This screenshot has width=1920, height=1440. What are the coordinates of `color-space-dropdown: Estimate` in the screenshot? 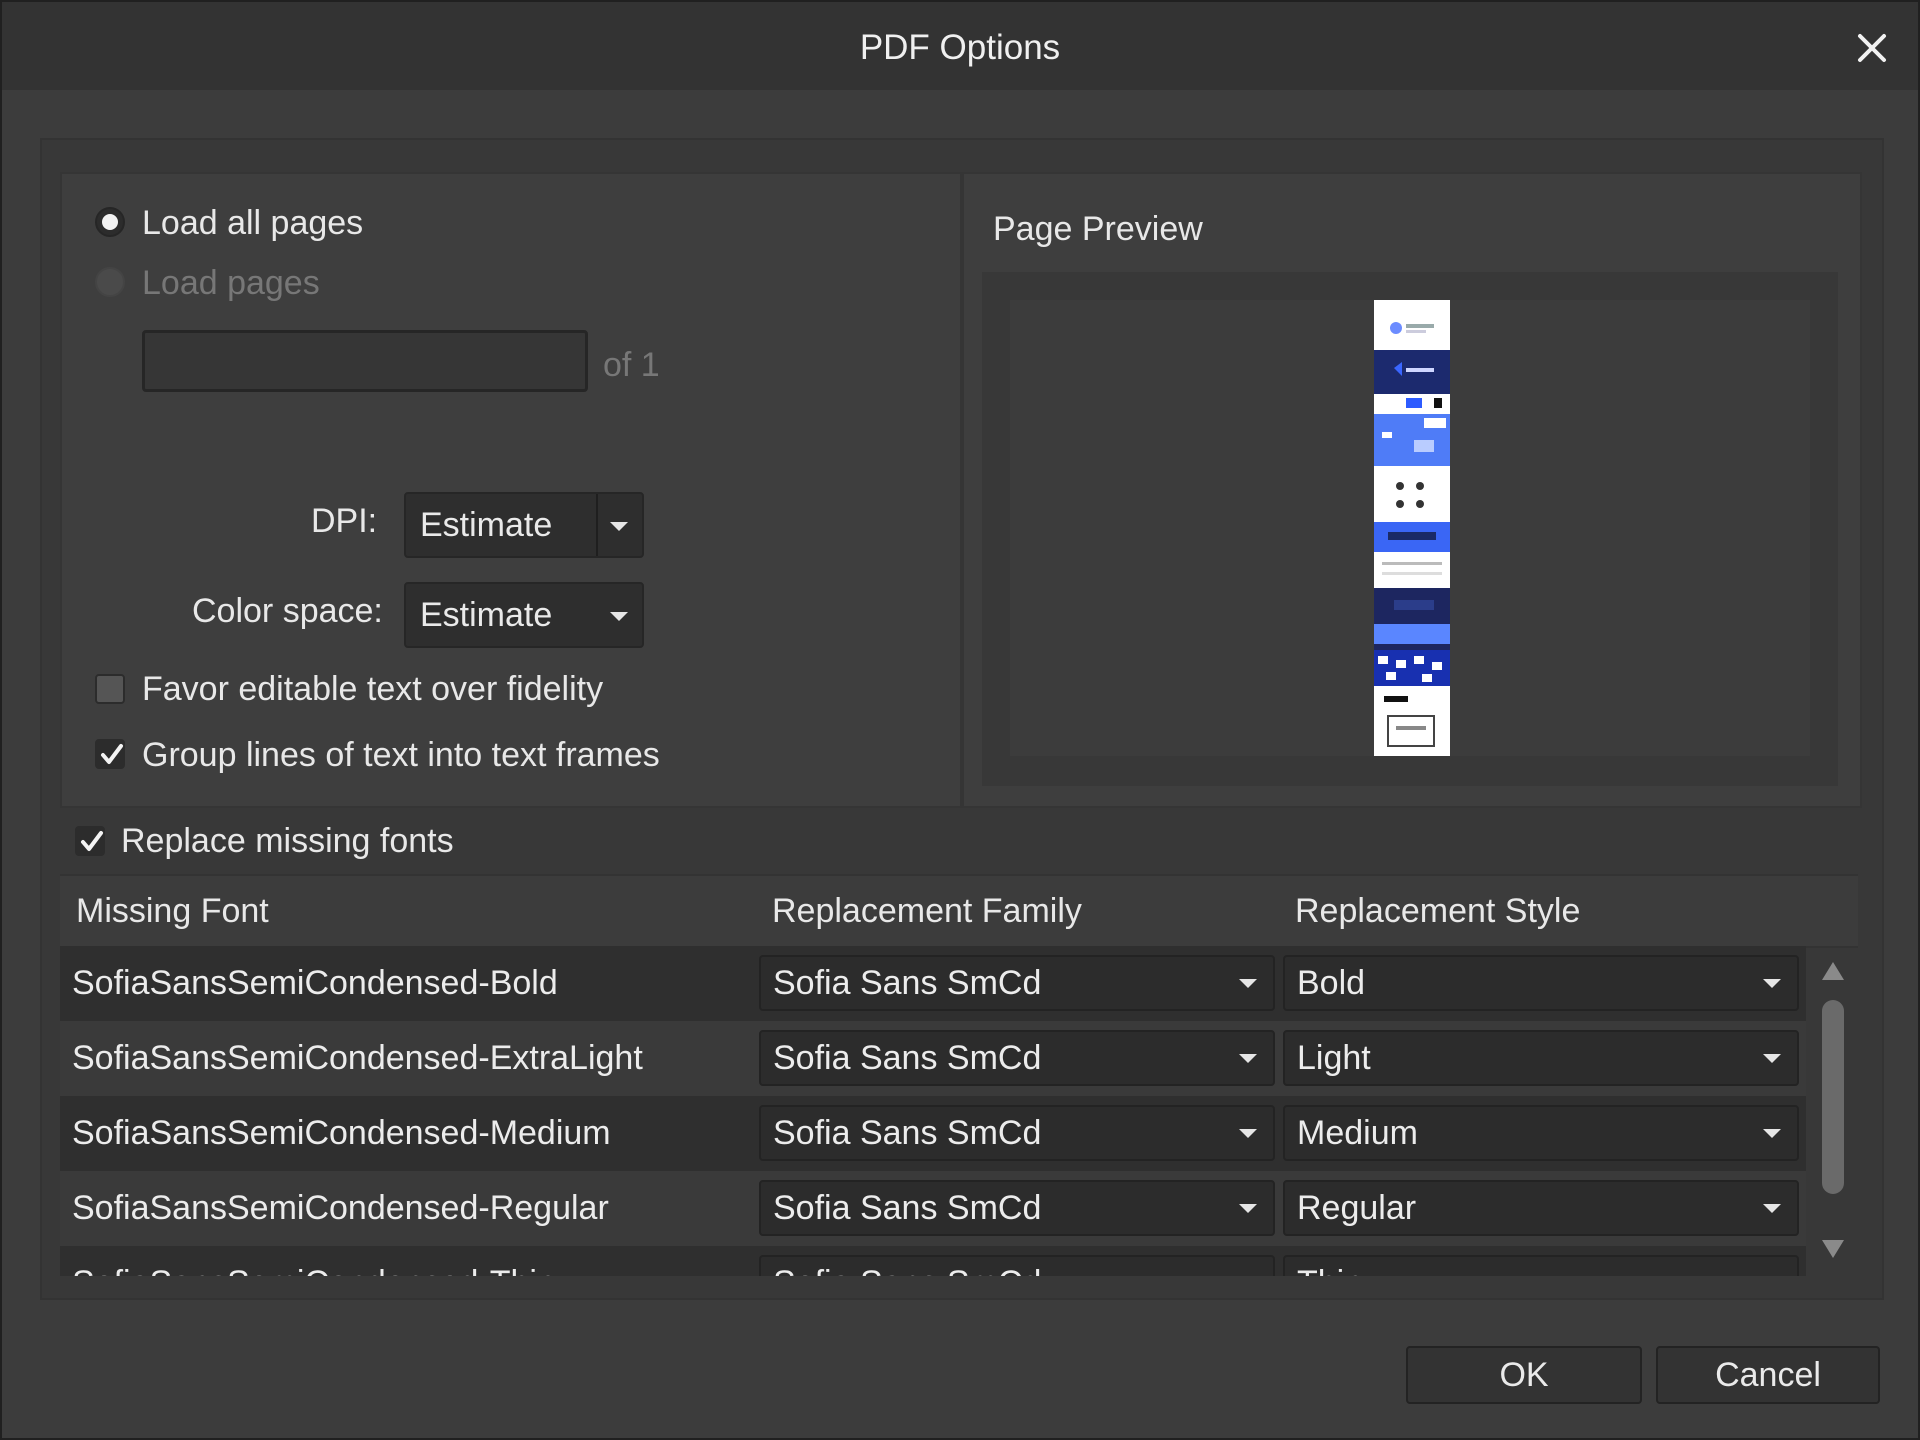 It's located at (524, 615).